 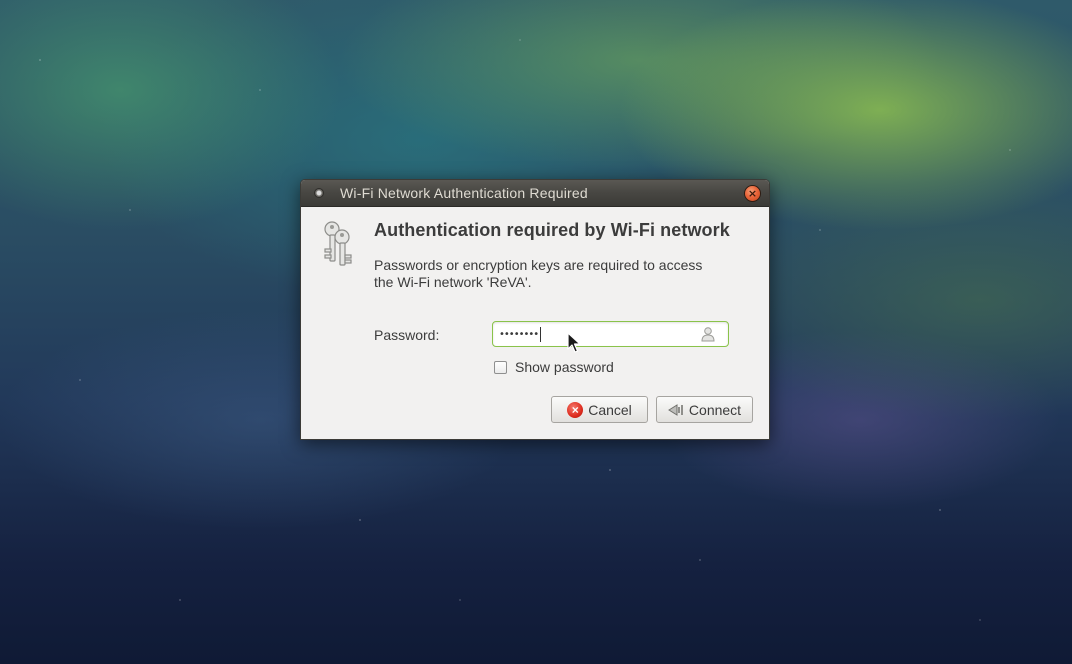 I want to click on description-line-2: the Wi-Fi network 'ReVA'., so click(x=453, y=282).